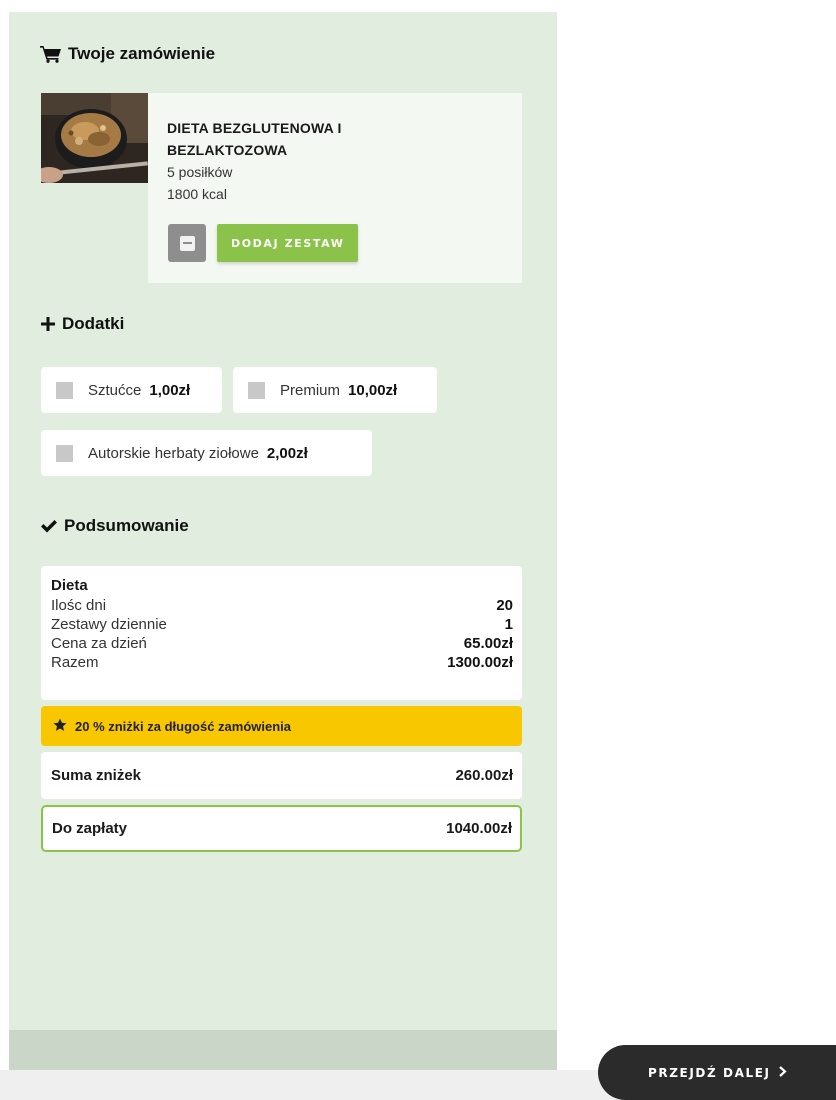  What do you see at coordinates (75, 662) in the screenshot?
I see `summary-row-label: Razem` at bounding box center [75, 662].